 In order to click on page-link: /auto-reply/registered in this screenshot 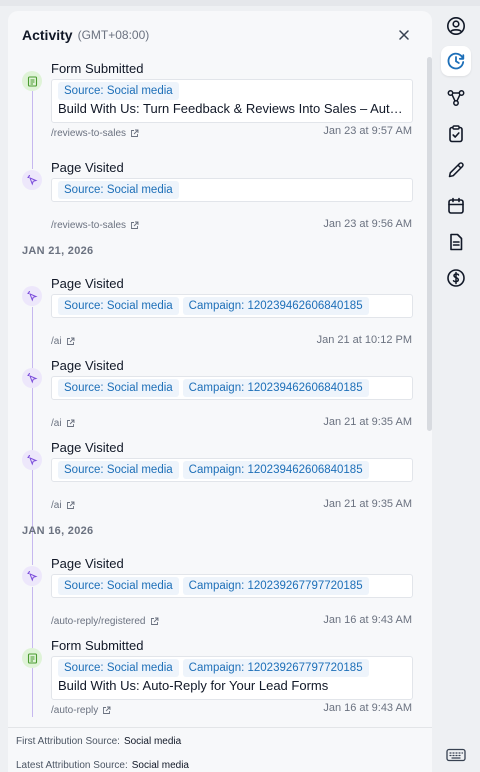, I will do `click(105, 621)`.